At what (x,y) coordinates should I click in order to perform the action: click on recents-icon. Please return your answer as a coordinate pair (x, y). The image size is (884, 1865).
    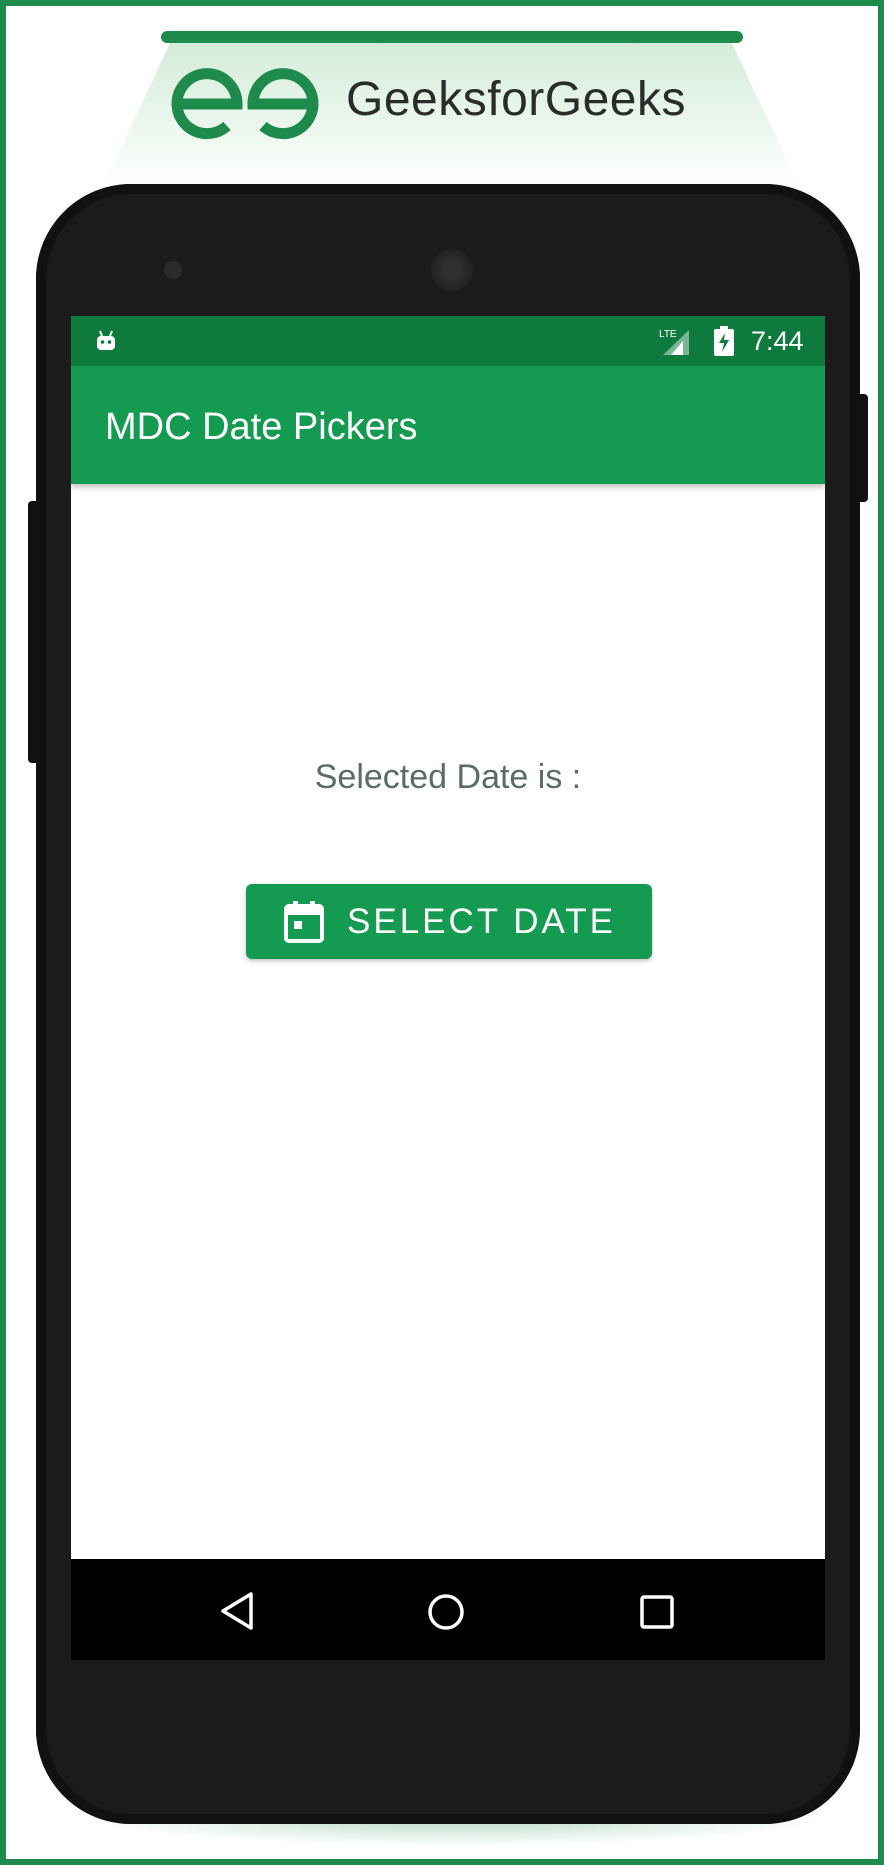
    Looking at the image, I should click on (657, 1612).